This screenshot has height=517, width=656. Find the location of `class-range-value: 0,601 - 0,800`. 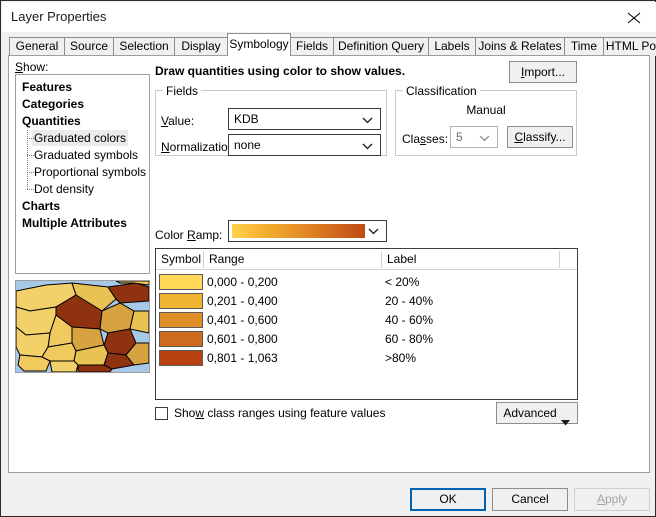

class-range-value: 0,601 - 0,800 is located at coordinates (242, 339).